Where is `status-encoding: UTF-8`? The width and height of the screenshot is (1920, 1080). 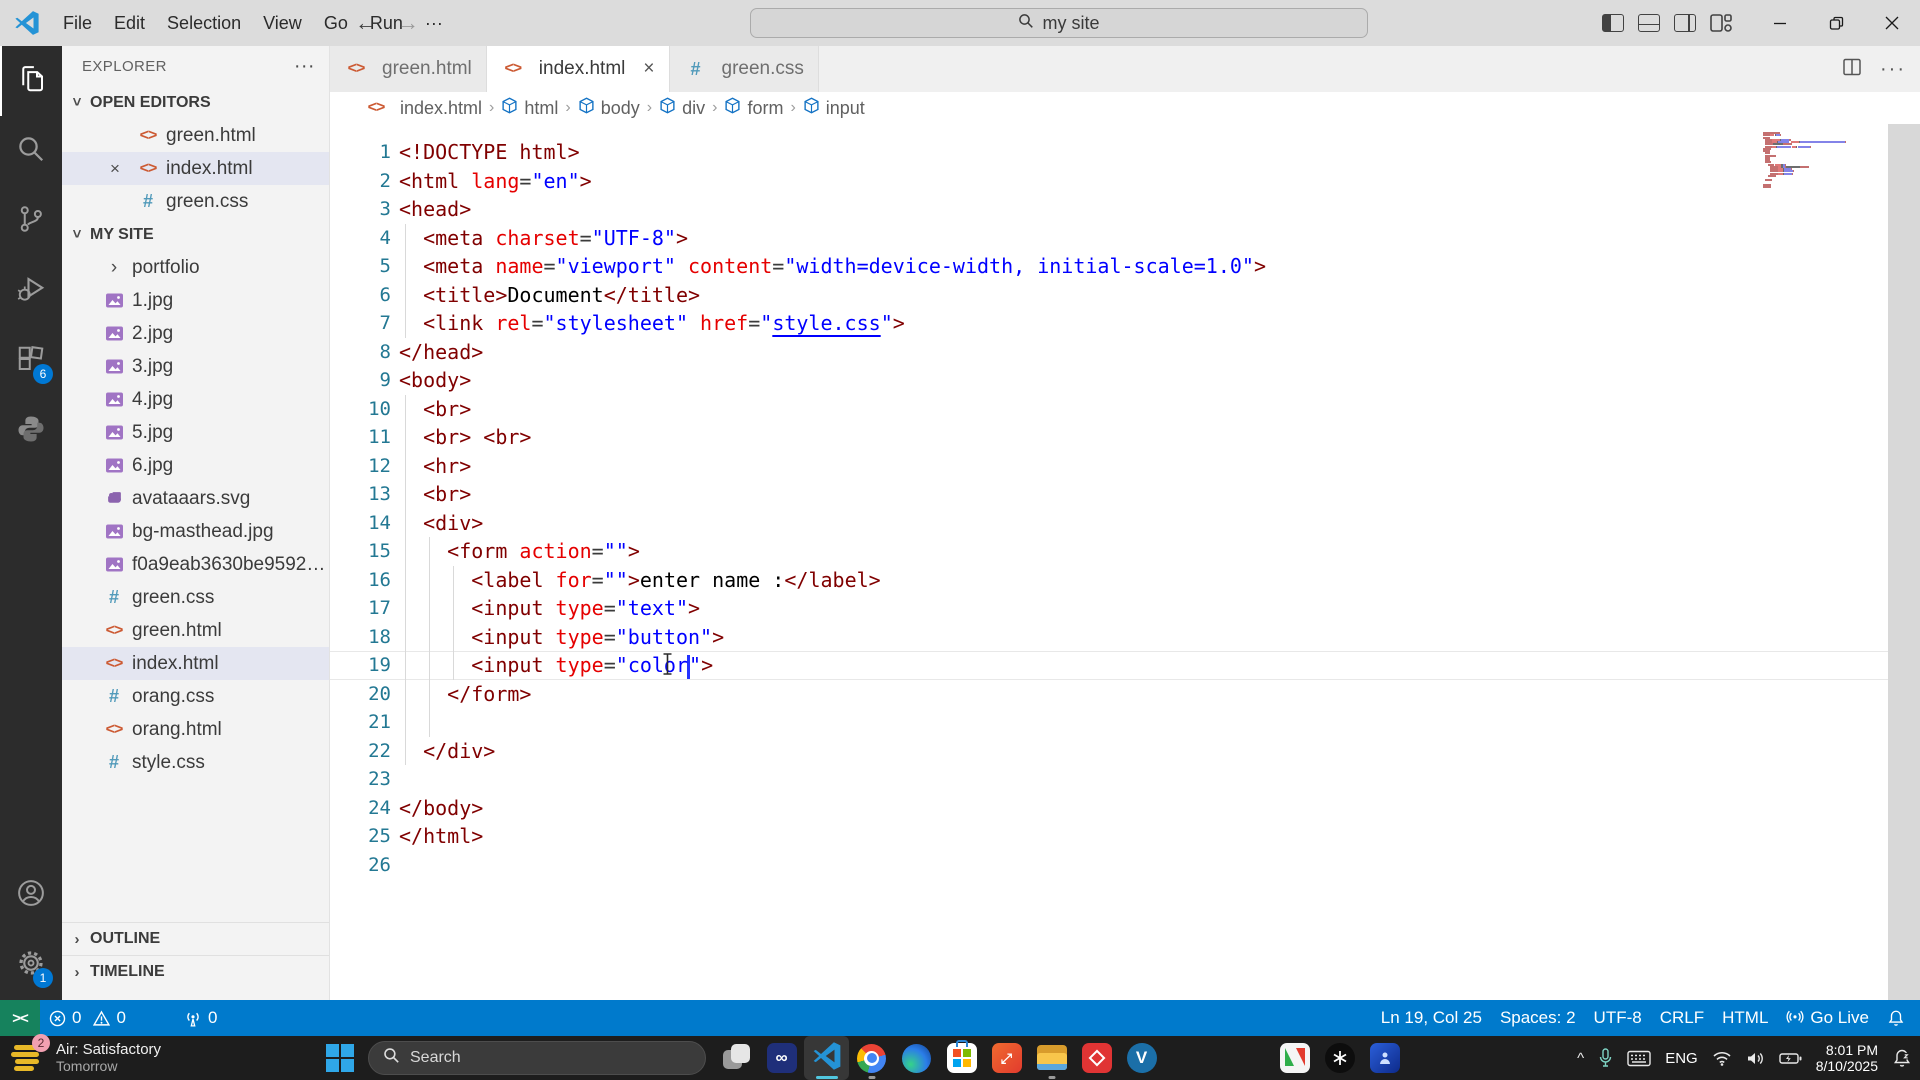
status-encoding: UTF-8 is located at coordinates (1618, 1018).